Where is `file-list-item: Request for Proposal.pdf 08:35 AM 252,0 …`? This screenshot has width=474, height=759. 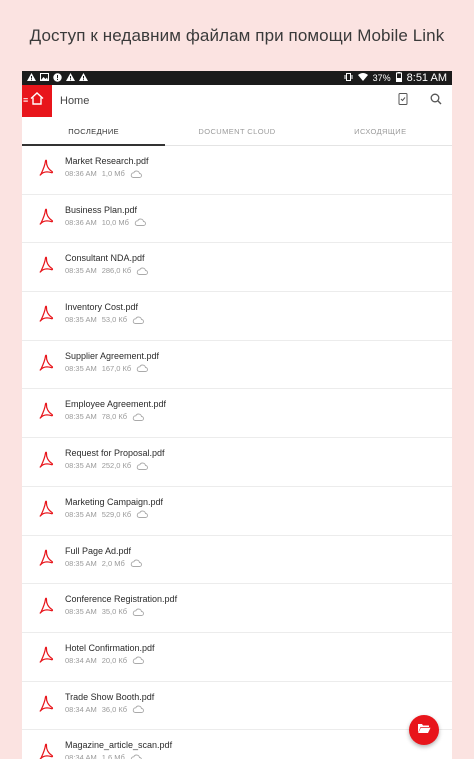
file-list-item: Request for Proposal.pdf 08:35 AM 252,0 … is located at coordinates (237, 462).